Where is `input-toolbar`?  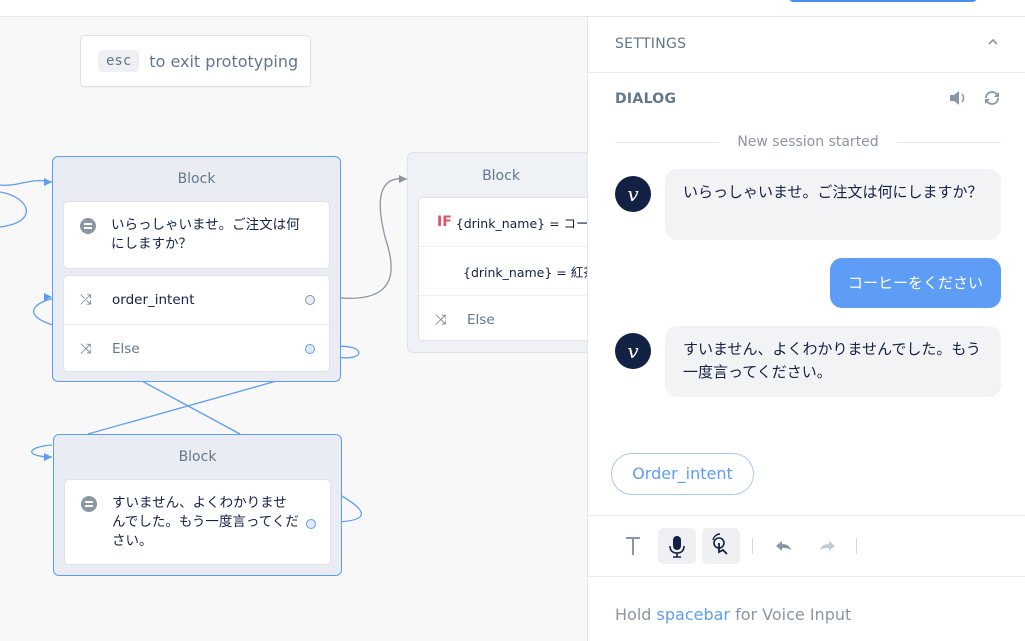 input-toolbar is located at coordinates (806, 546).